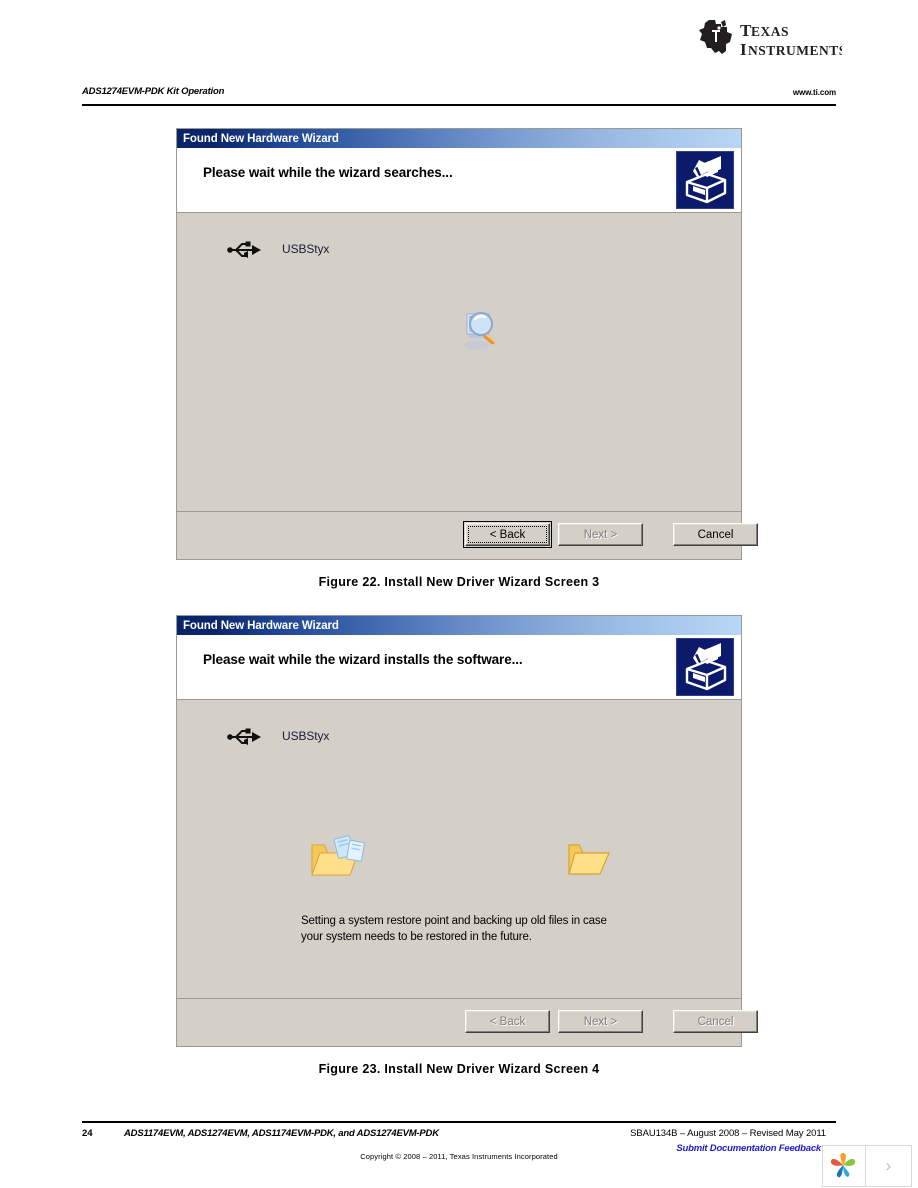 This screenshot has width=918, height=1188. I want to click on dialog-2-titlebar: Found New Hardware Wizard, so click(459, 625).